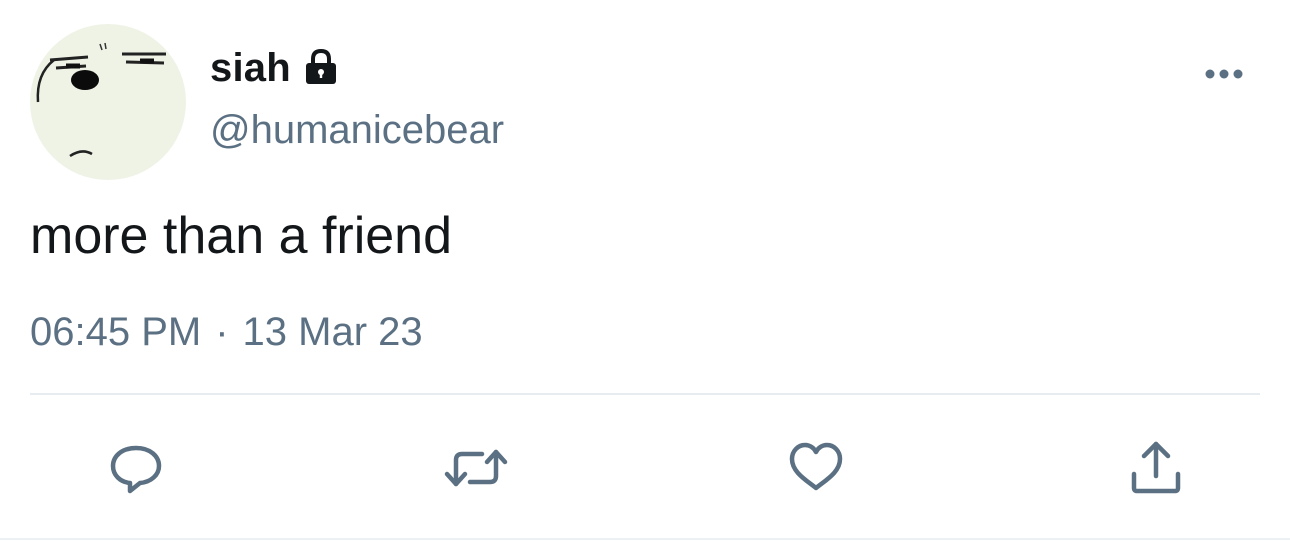  What do you see at coordinates (357, 130) in the screenshot?
I see `user-handle: @humanicebear` at bounding box center [357, 130].